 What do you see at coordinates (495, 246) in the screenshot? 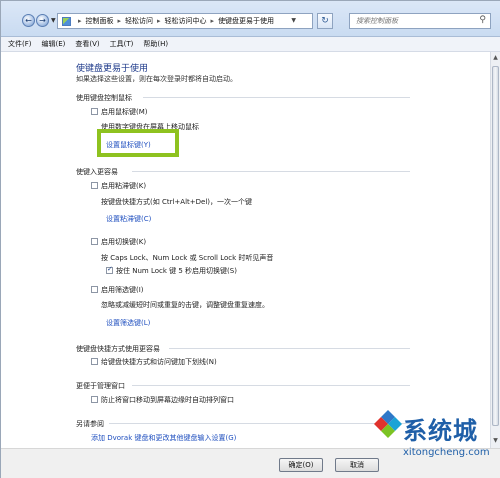
I see `scroll-thumb` at bounding box center [495, 246].